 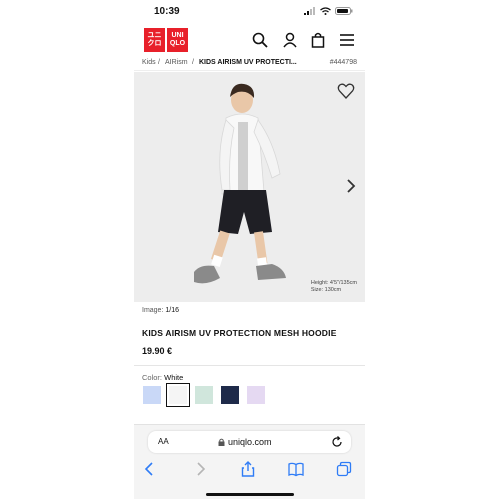 I want to click on color-label: Color: White, so click(x=162, y=377).